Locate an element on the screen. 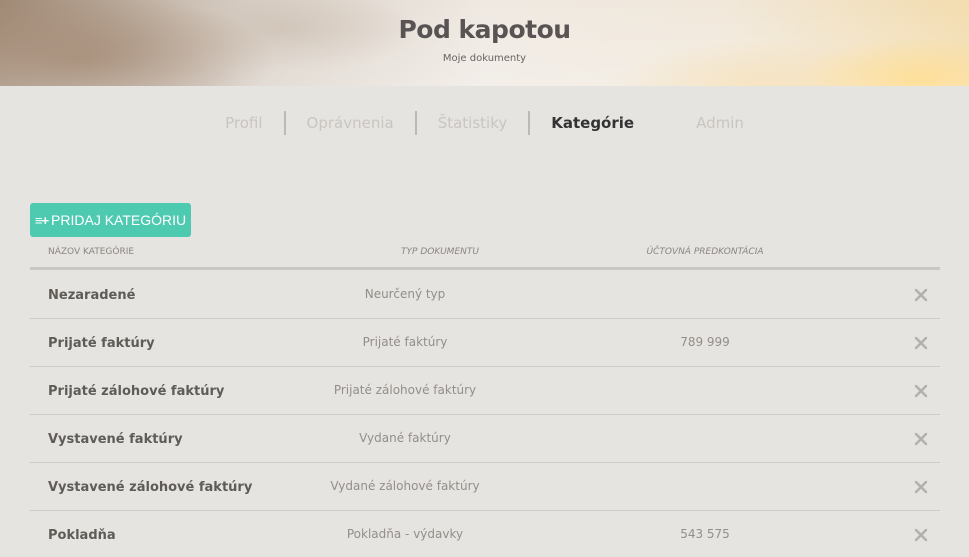 The width and height of the screenshot is (969, 557). tab-admin: Admin is located at coordinates (720, 123).